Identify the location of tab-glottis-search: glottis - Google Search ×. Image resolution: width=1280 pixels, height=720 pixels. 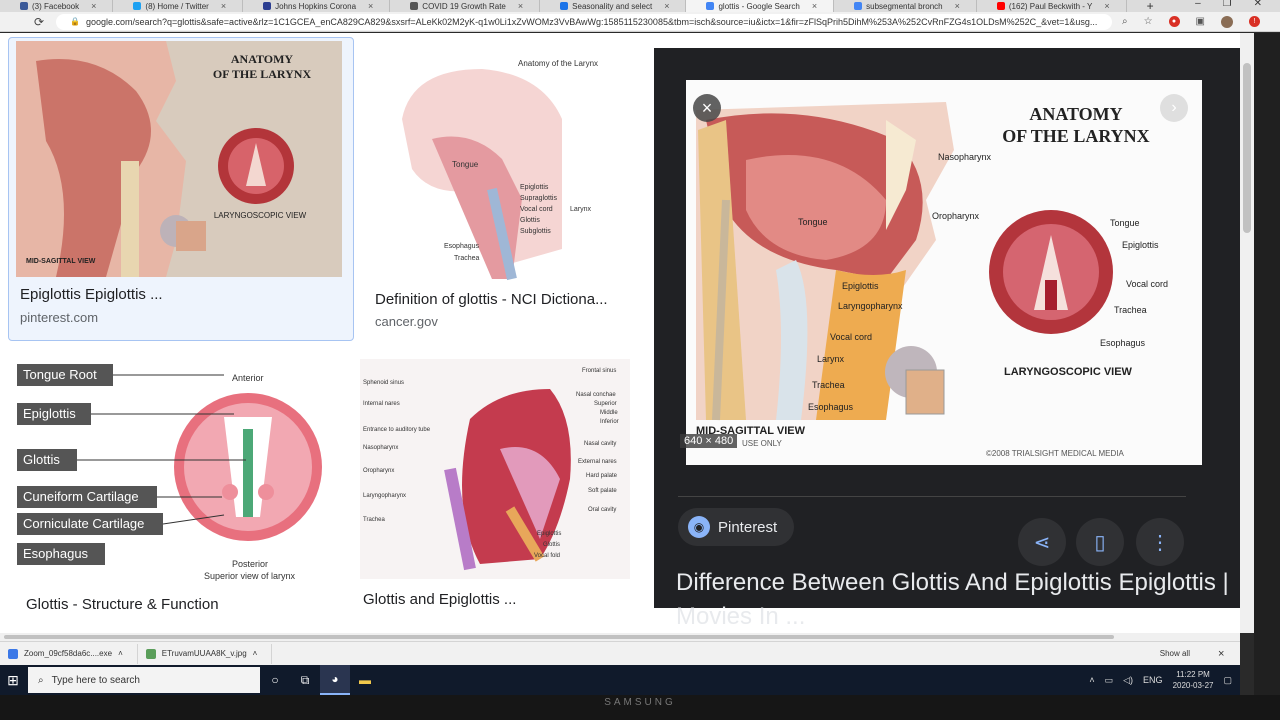
(760, 6).